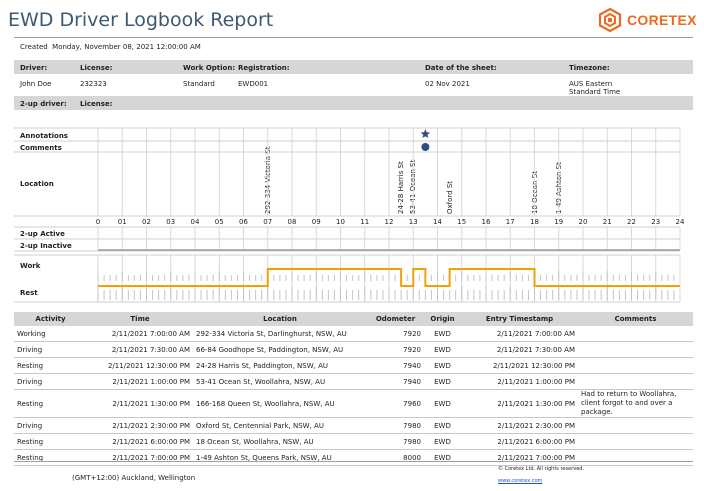  I want to click on cell-location: 66-84 Goodhope St, Paddington, NSW, AU, so click(280, 349).